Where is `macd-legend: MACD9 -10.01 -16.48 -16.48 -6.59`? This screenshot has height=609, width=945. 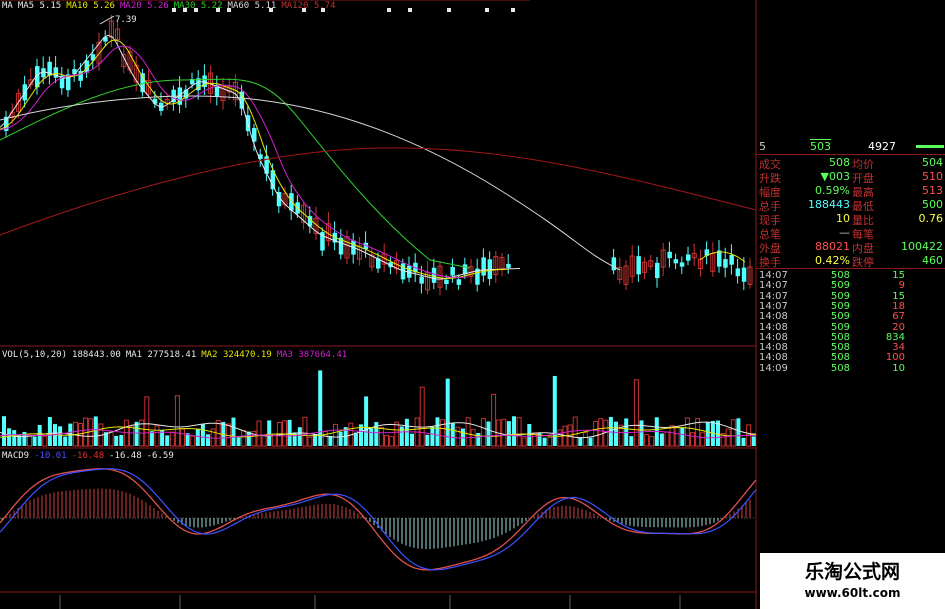
macd-legend: MACD9 -10.01 -16.48 -16.48 -6.59 is located at coordinates (90, 456).